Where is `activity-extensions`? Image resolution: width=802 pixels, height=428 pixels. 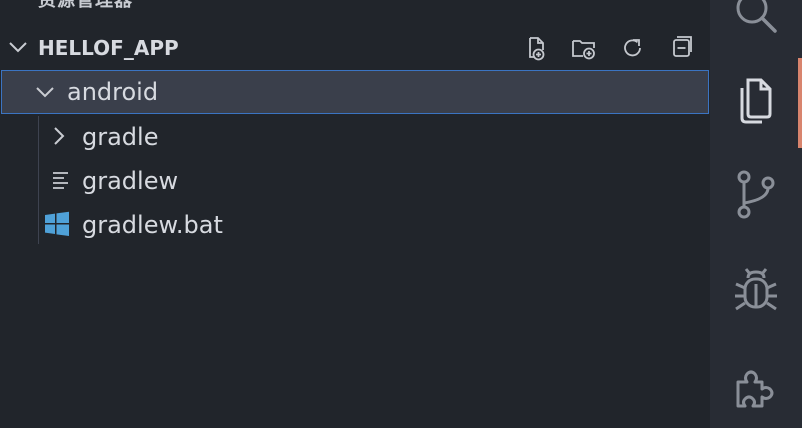
activity-extensions is located at coordinates (756, 388).